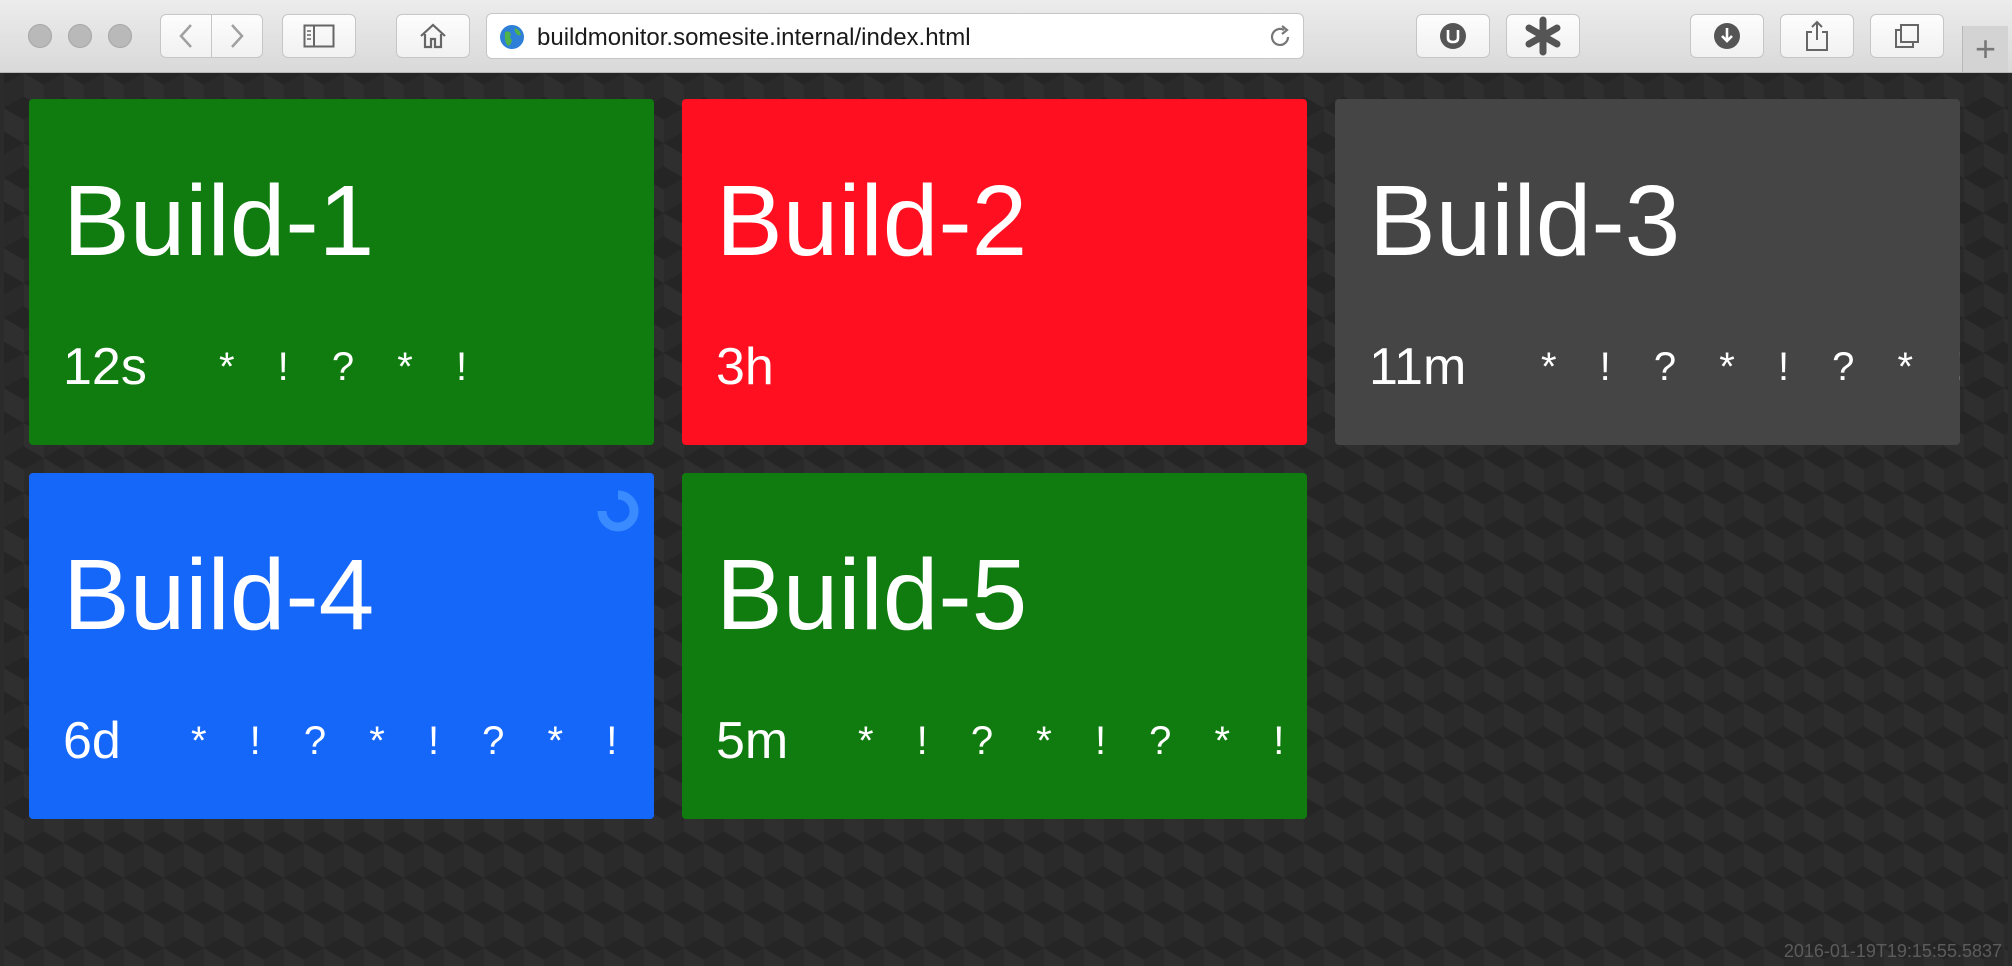 This screenshot has width=2012, height=966. I want to click on share-button, so click(1817, 36).